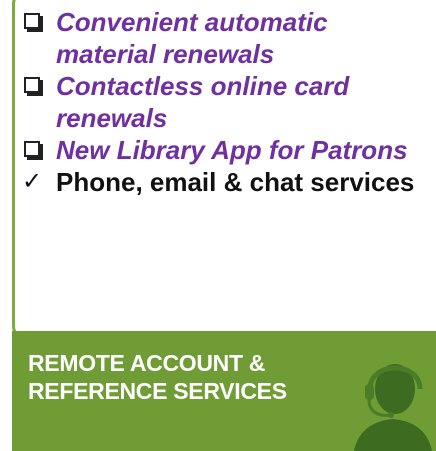  What do you see at coordinates (235, 182) in the screenshot?
I see `checklist-item-text: Phone, email & chat services` at bounding box center [235, 182].